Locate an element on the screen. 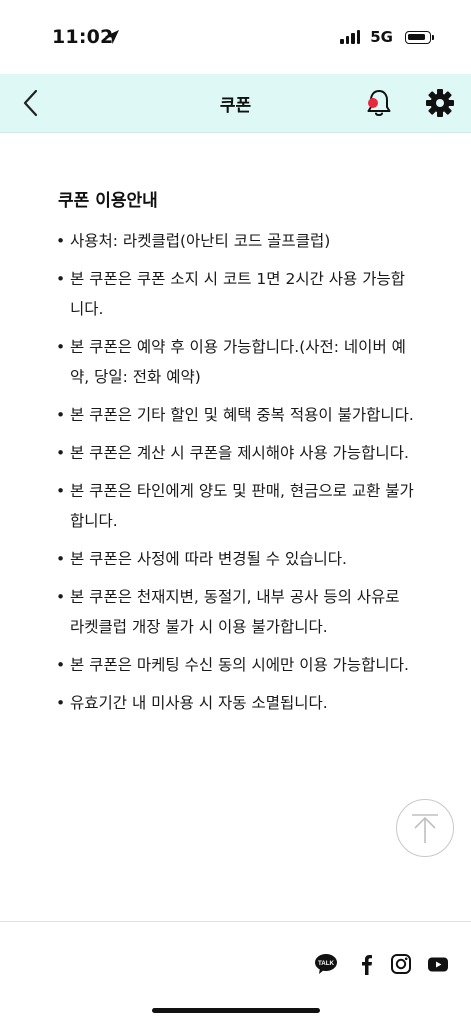 This screenshot has height=1024, width=471. location-arrow-icon is located at coordinates (112, 37).